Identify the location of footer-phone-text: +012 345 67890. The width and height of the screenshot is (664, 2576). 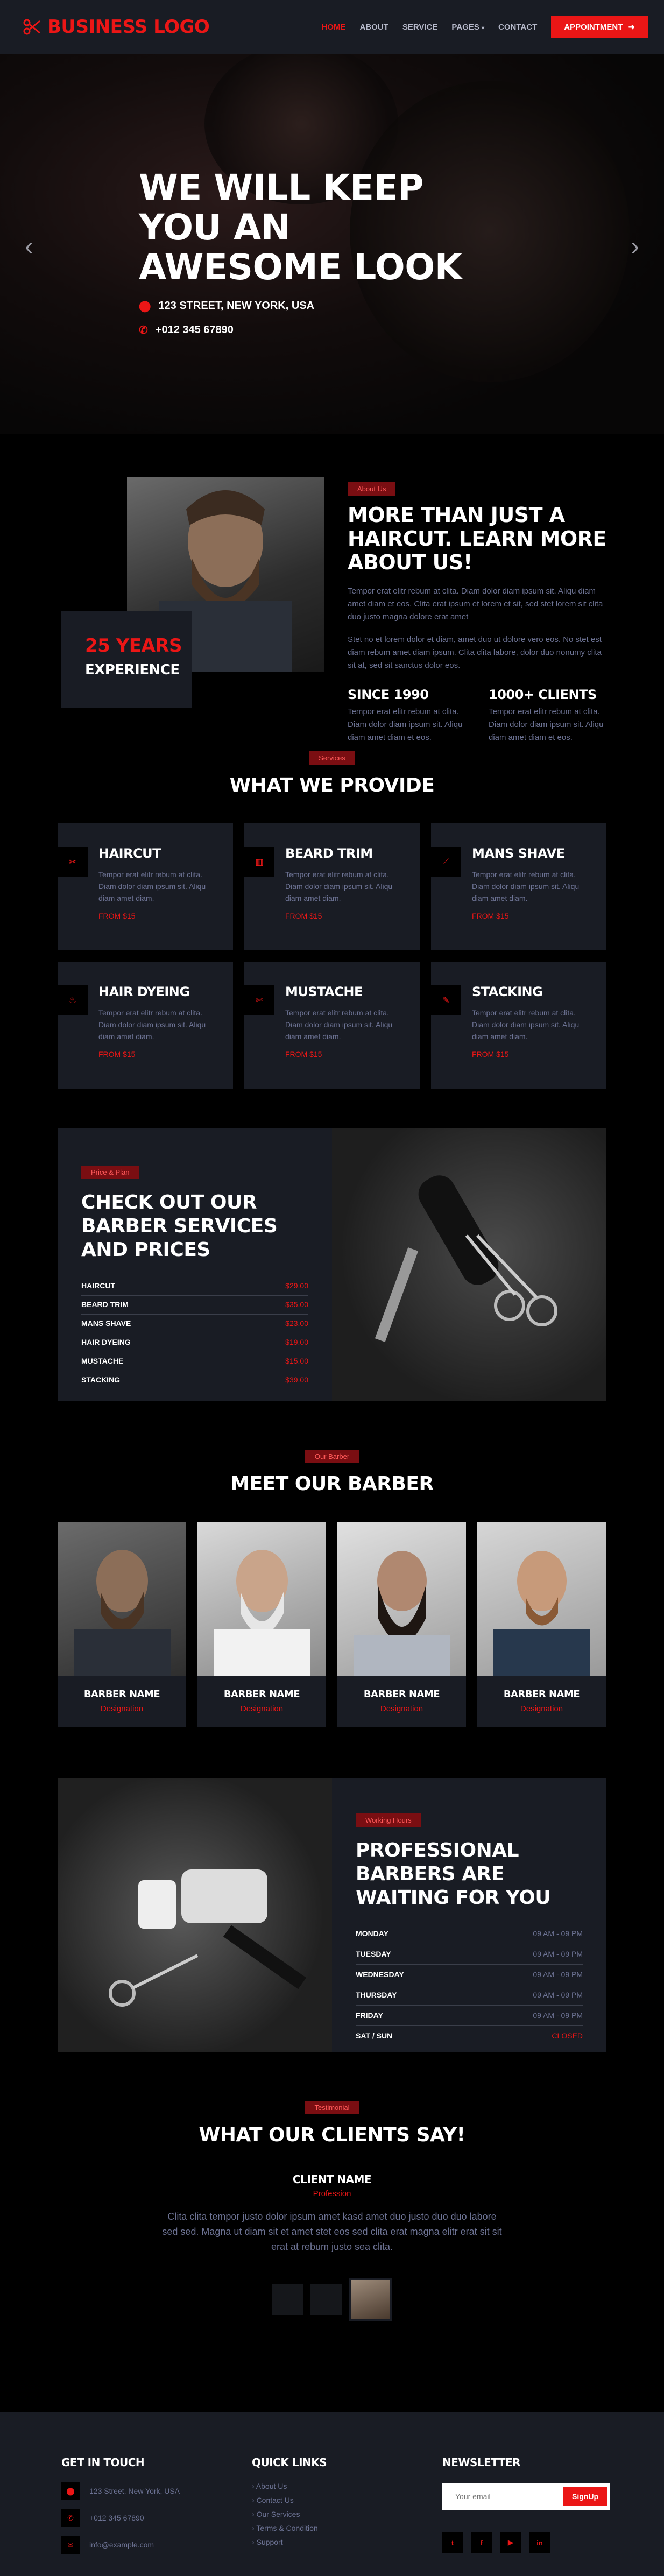
(116, 2518).